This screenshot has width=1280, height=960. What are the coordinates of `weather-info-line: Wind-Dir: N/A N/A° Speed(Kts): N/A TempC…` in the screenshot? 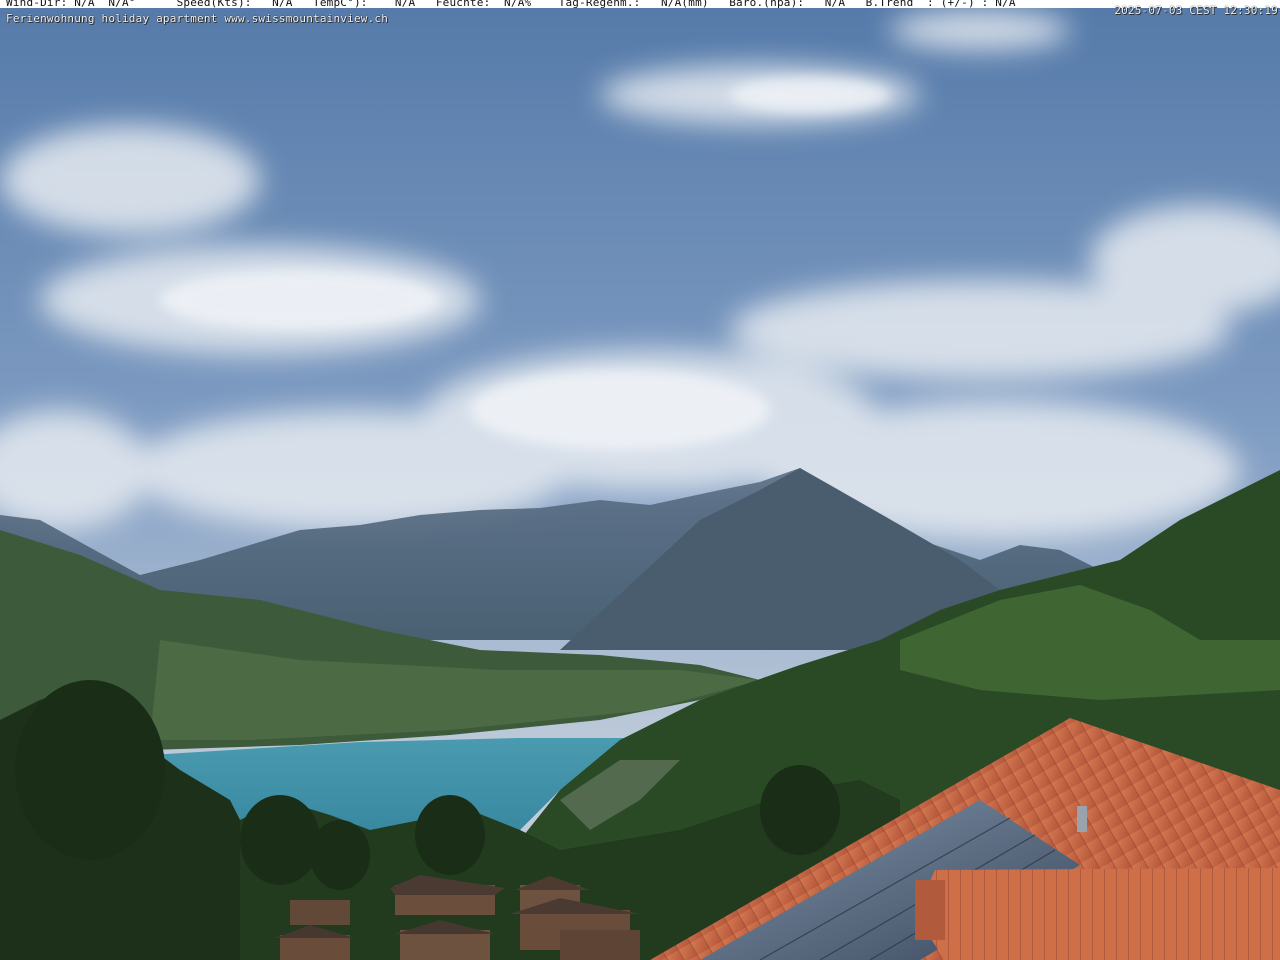 It's located at (511, 4).